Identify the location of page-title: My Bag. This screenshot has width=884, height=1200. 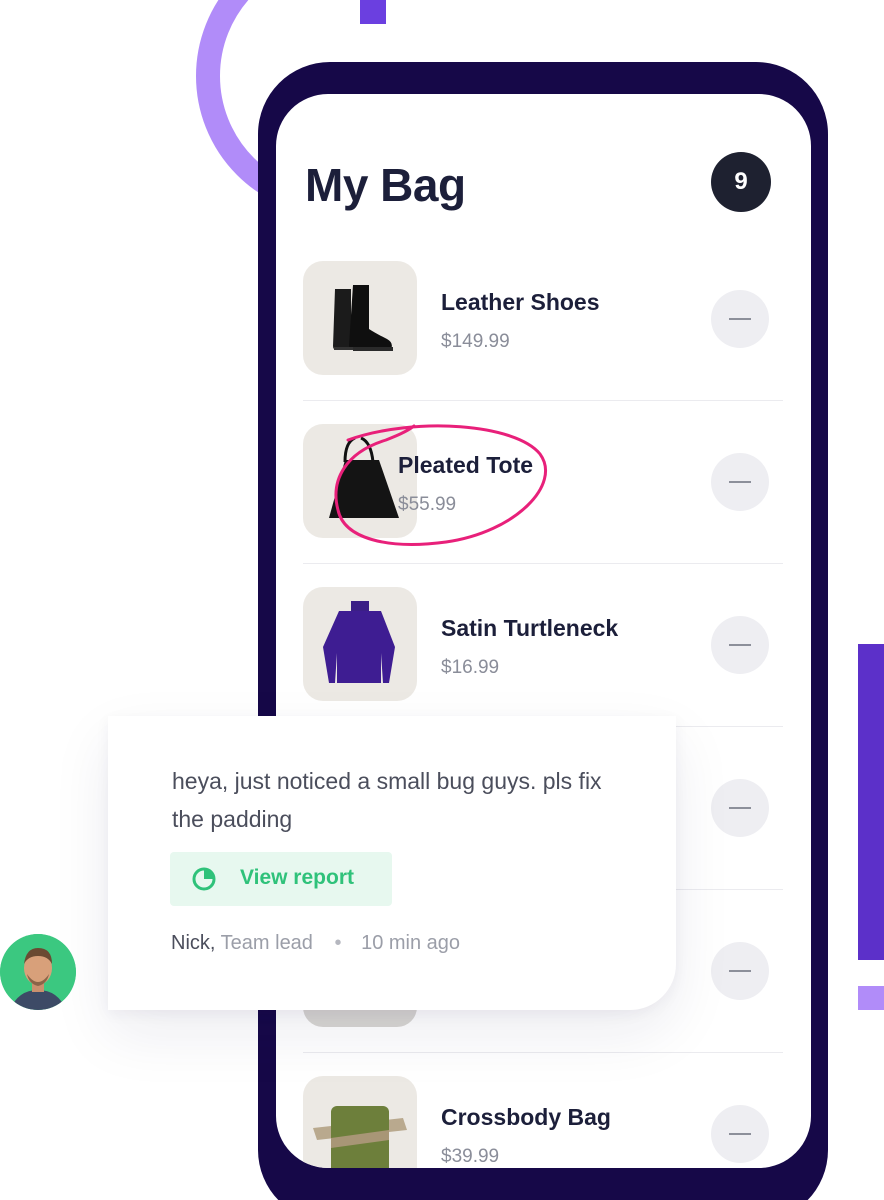
(385, 185).